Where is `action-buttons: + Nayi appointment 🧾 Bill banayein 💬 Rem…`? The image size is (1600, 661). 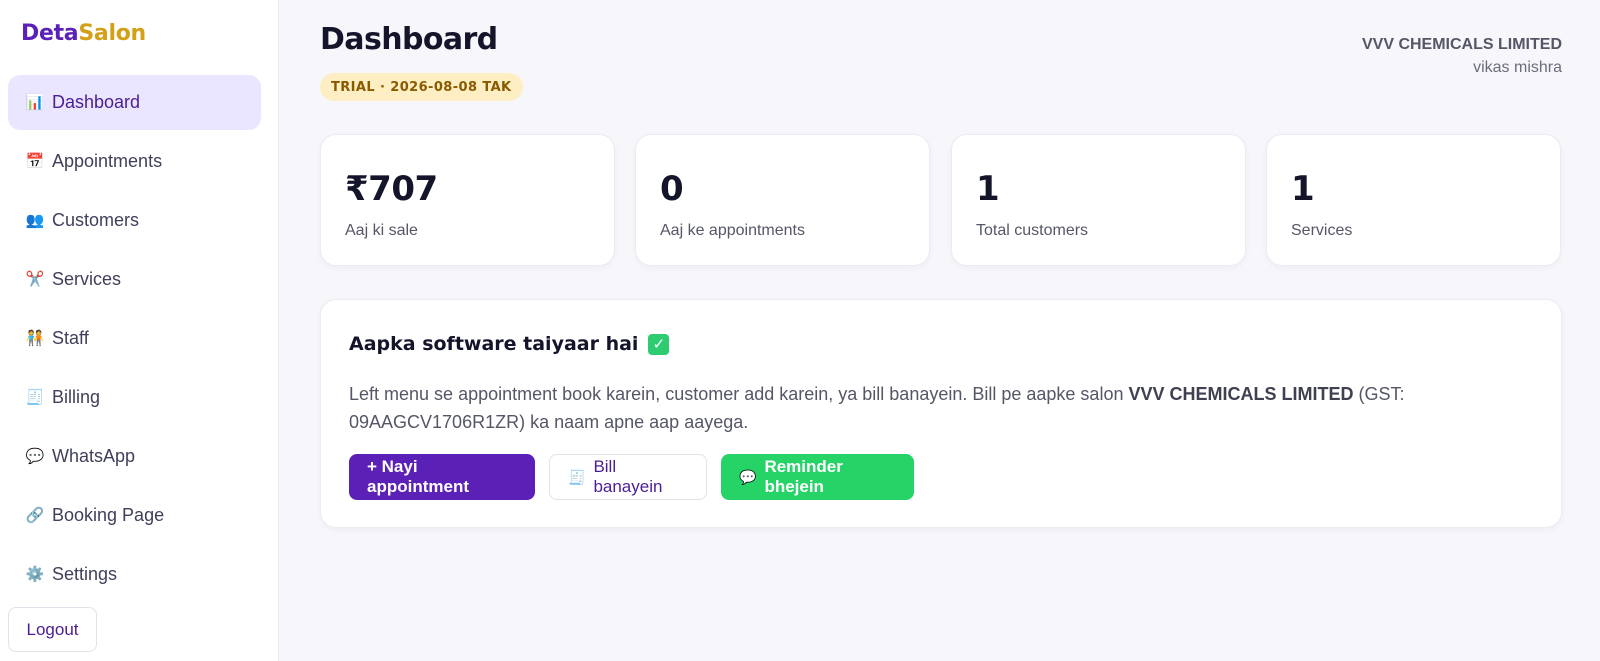 action-buttons: + Nayi appointment 🧾 Bill banayein 💬 Rem… is located at coordinates (638, 477).